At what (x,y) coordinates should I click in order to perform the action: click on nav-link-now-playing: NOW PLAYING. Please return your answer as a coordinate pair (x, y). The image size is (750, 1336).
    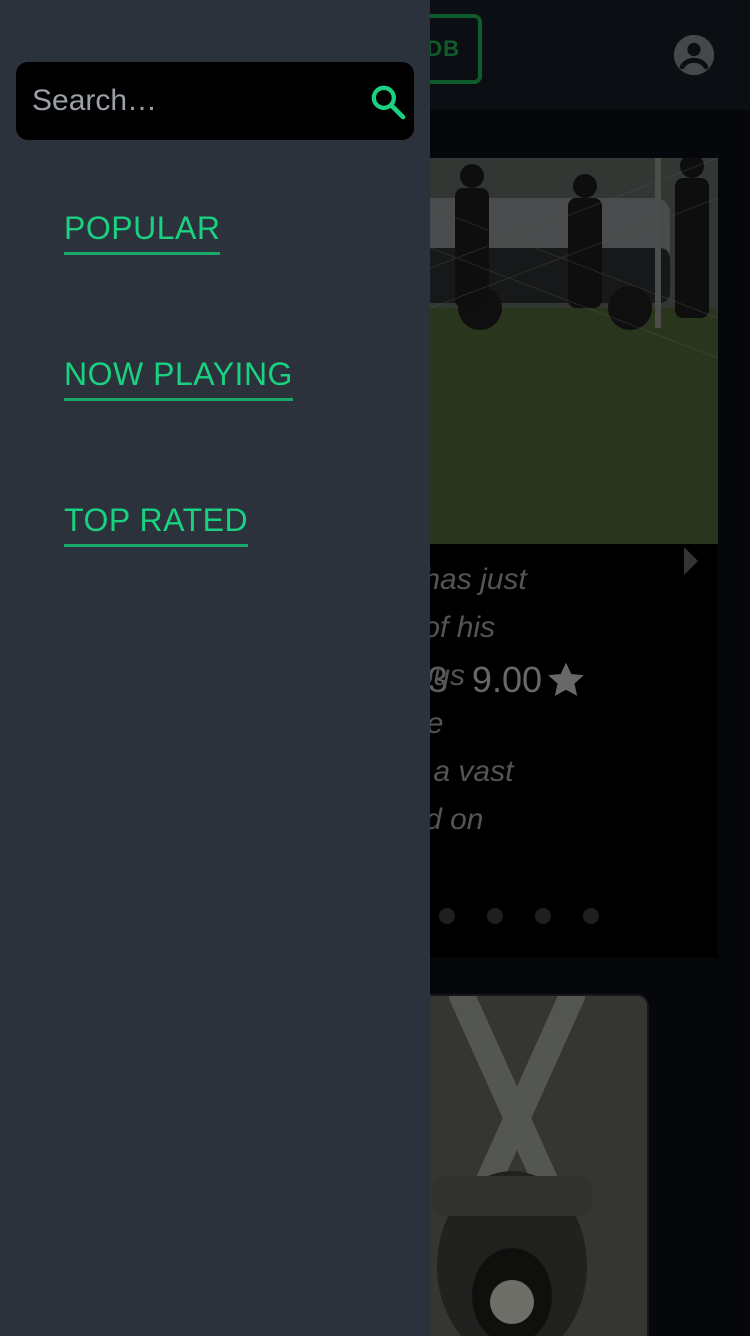
    Looking at the image, I should click on (178, 377).